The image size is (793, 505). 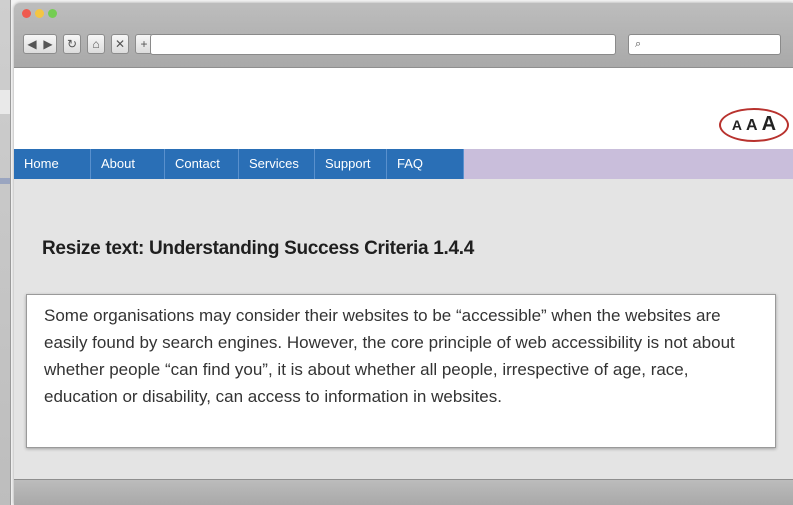 What do you see at coordinates (638, 44) in the screenshot?
I see `search-icon: ⌕` at bounding box center [638, 44].